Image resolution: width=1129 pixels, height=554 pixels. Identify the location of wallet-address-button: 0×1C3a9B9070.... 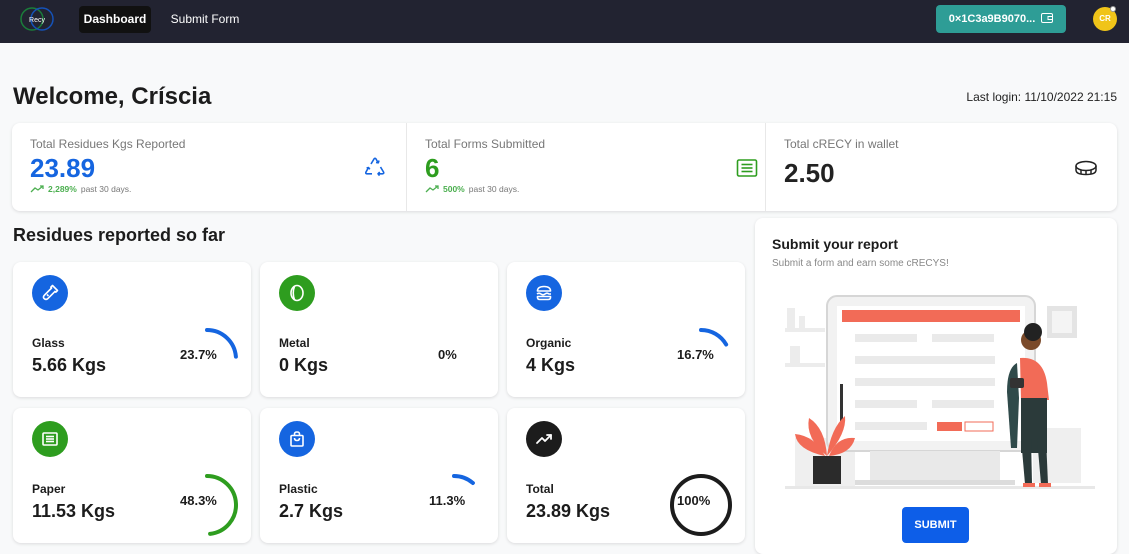
(1001, 19).